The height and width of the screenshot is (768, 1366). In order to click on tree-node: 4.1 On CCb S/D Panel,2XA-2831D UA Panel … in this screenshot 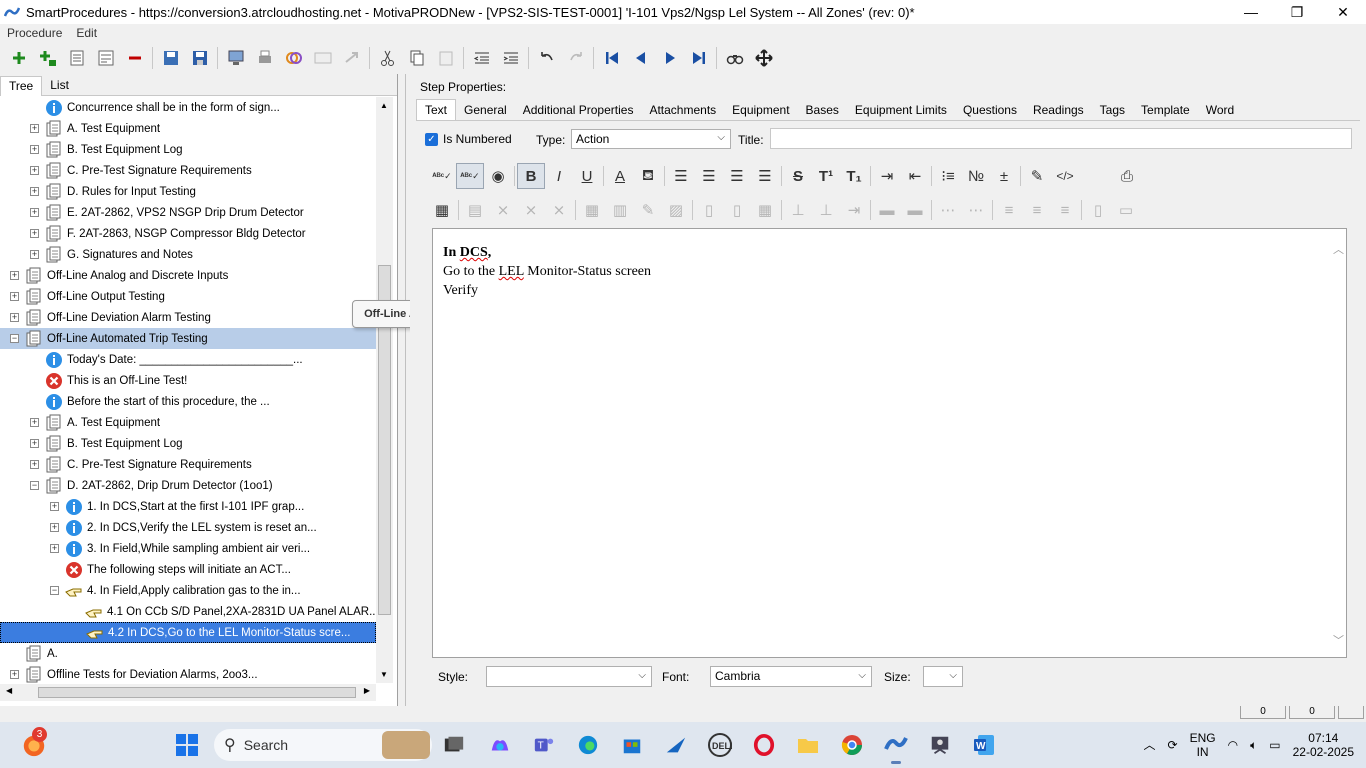, I will do `click(188, 611)`.